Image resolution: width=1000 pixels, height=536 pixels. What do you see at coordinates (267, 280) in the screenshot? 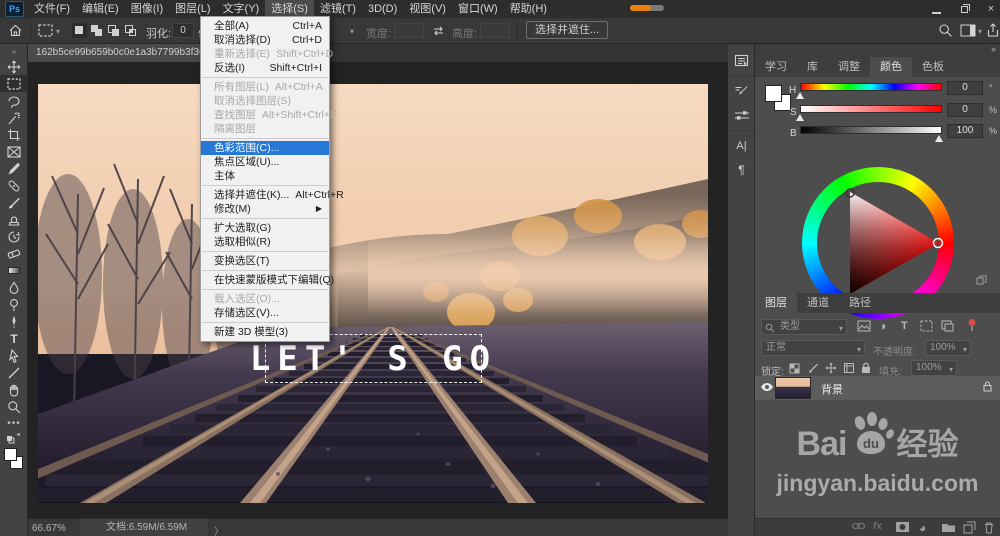
I see `menu-item-edit-in-quick-mask: 在快速蒙版模式下编辑(Q)` at bounding box center [267, 280].